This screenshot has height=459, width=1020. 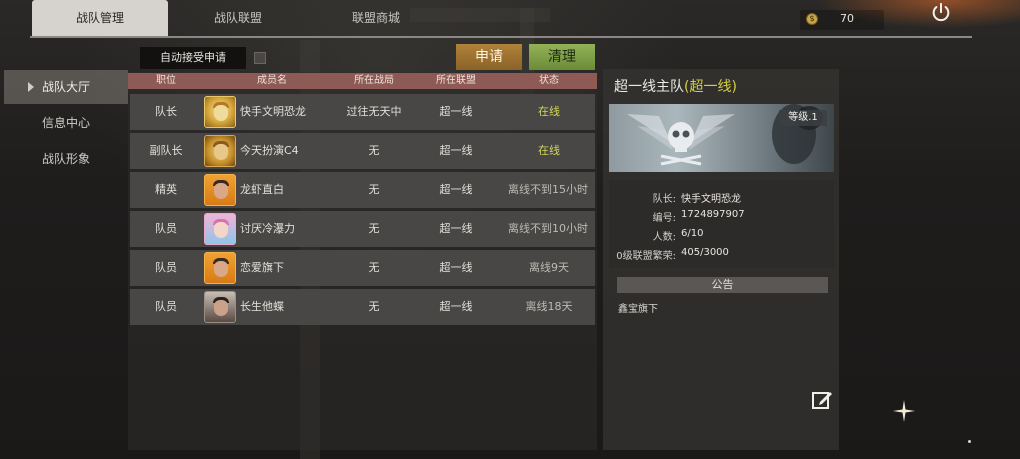 I want to click on column-header: 职位, so click(x=166, y=80).